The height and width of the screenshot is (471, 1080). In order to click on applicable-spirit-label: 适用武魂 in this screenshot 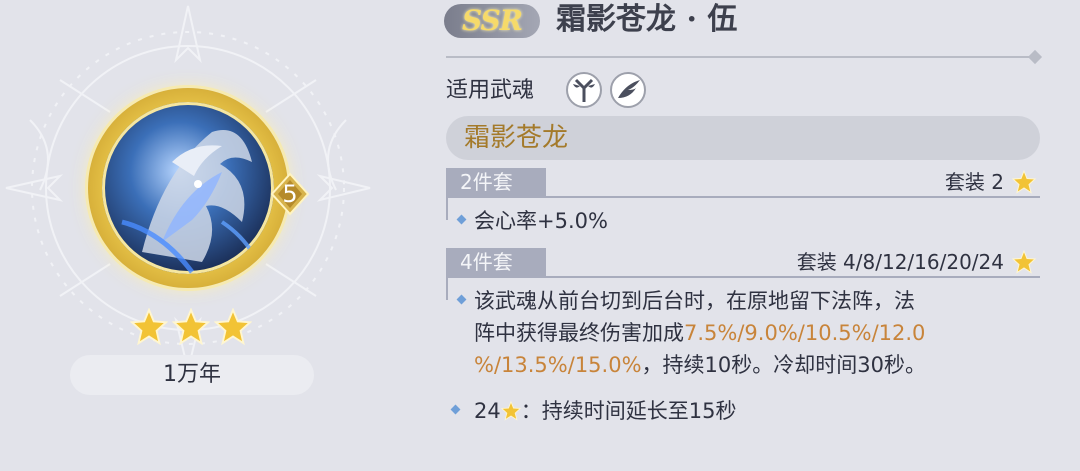, I will do `click(490, 90)`.